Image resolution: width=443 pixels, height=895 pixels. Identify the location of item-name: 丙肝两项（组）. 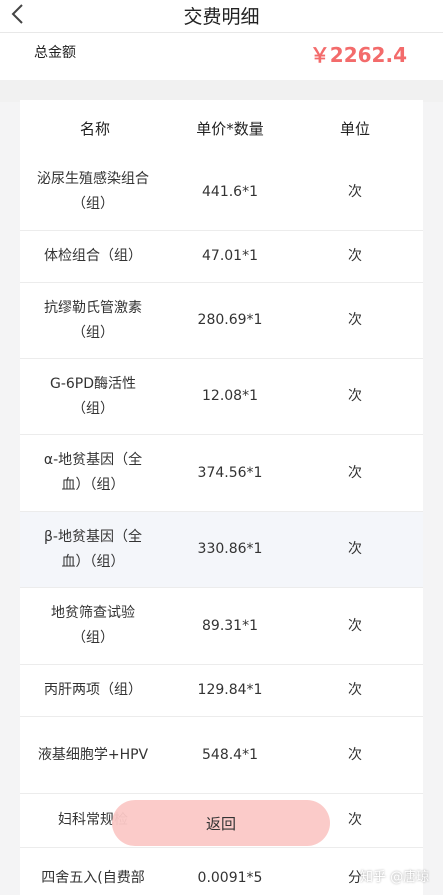
(93, 690).